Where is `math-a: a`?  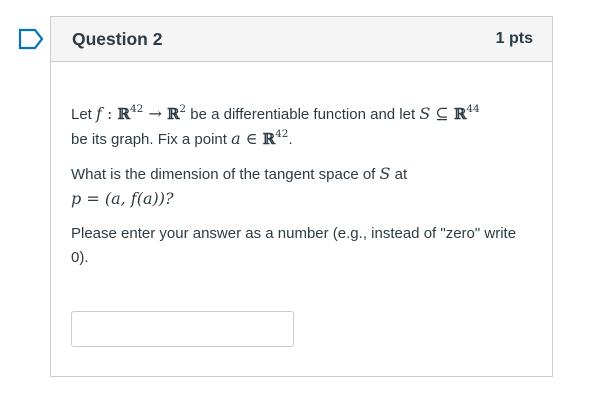
math-a: a is located at coordinates (236, 138).